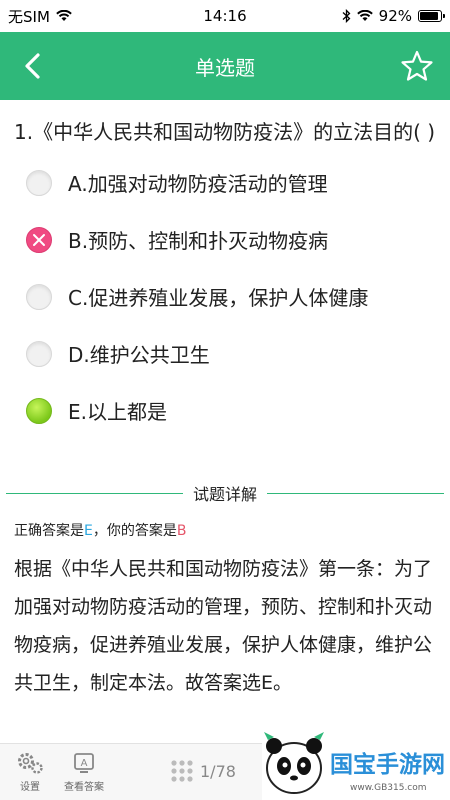  I want to click on status-bar: 无SIM 14:16 92%, so click(225, 16).